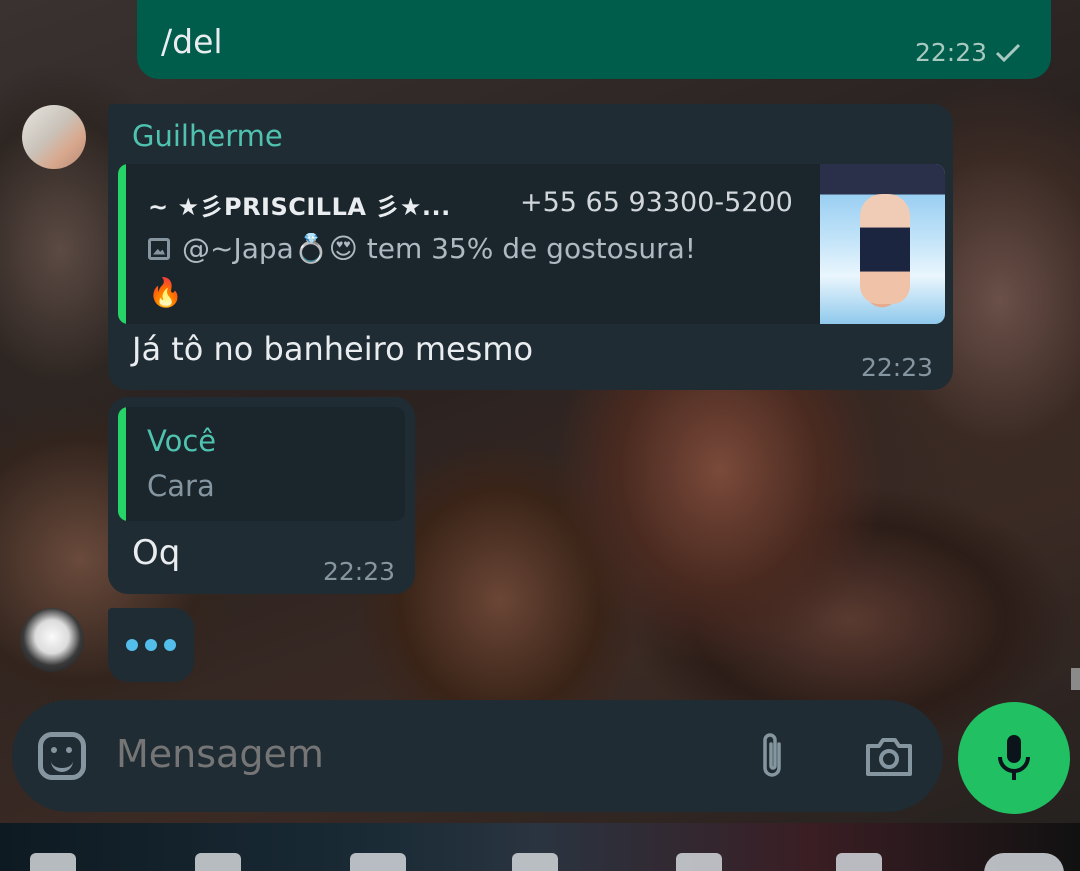 This screenshot has height=871, width=1080. Describe the element at coordinates (192, 41) in the screenshot. I see `message-text: /del` at that location.